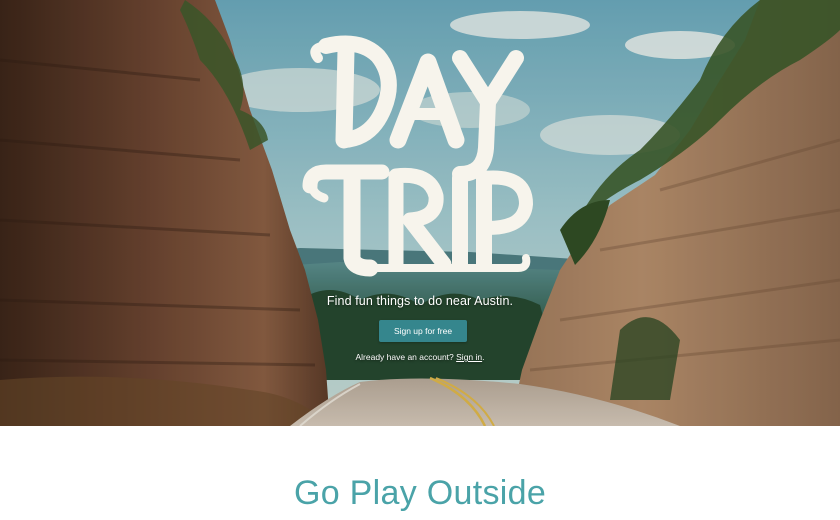  Describe the element at coordinates (406, 357) in the screenshot. I see `account-prompt-text: Already have an account?` at that location.